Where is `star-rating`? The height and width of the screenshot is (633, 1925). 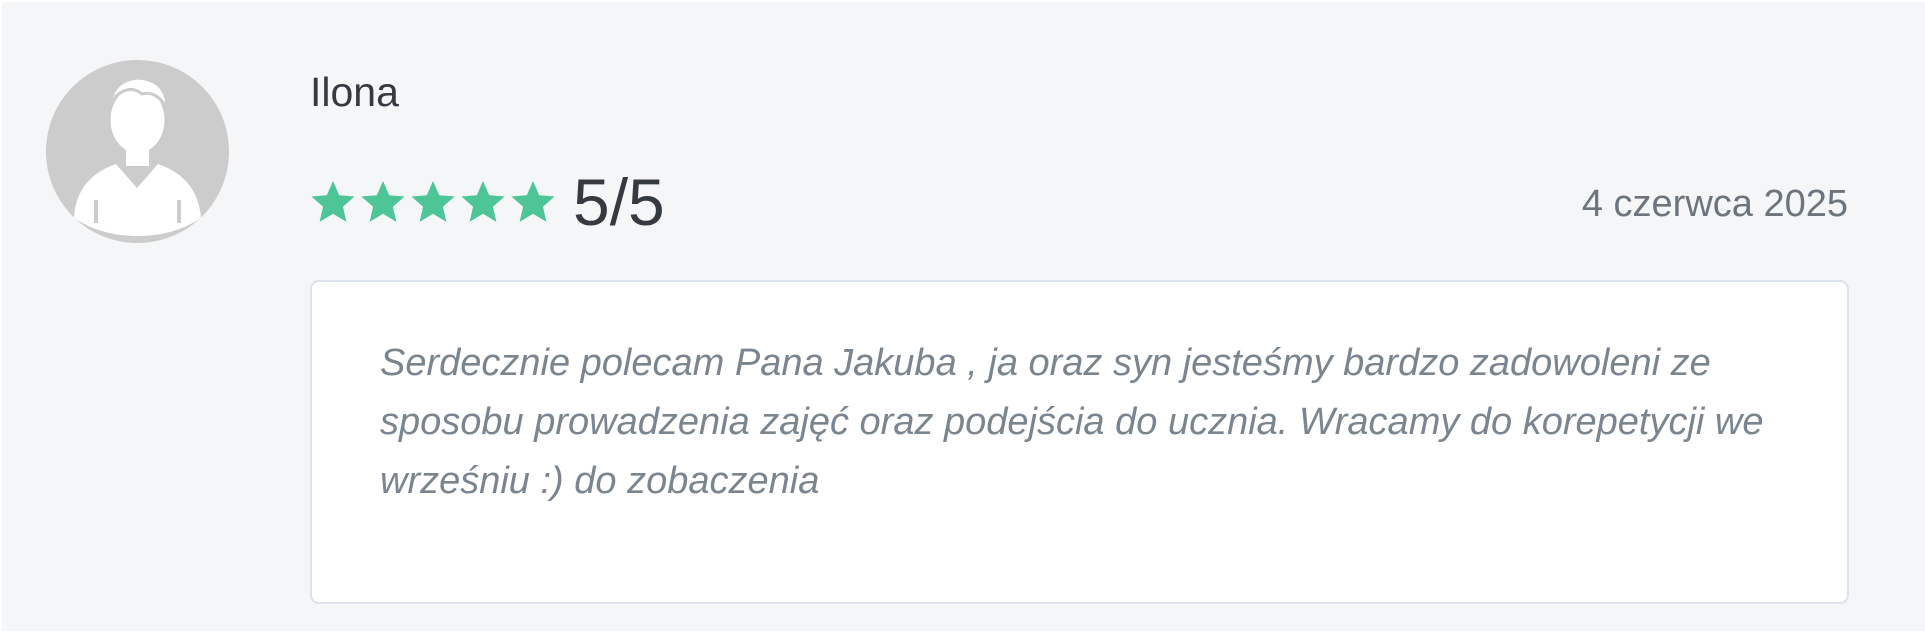 star-rating is located at coordinates (433, 202).